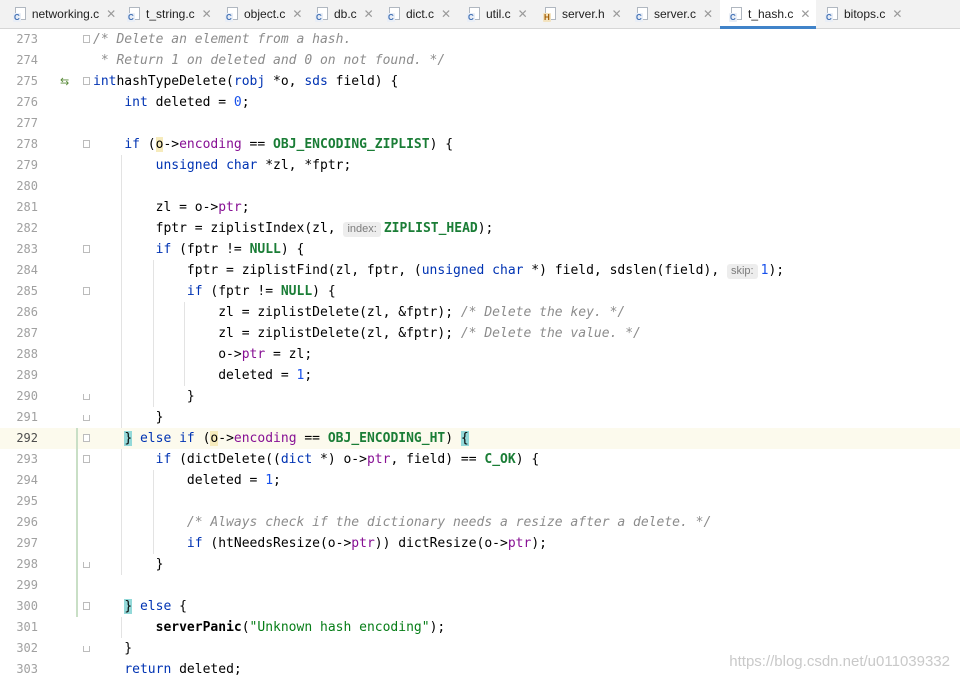 This screenshot has height=680, width=960. What do you see at coordinates (480, 606) in the screenshot?
I see `code-line: 300 } else {` at bounding box center [480, 606].